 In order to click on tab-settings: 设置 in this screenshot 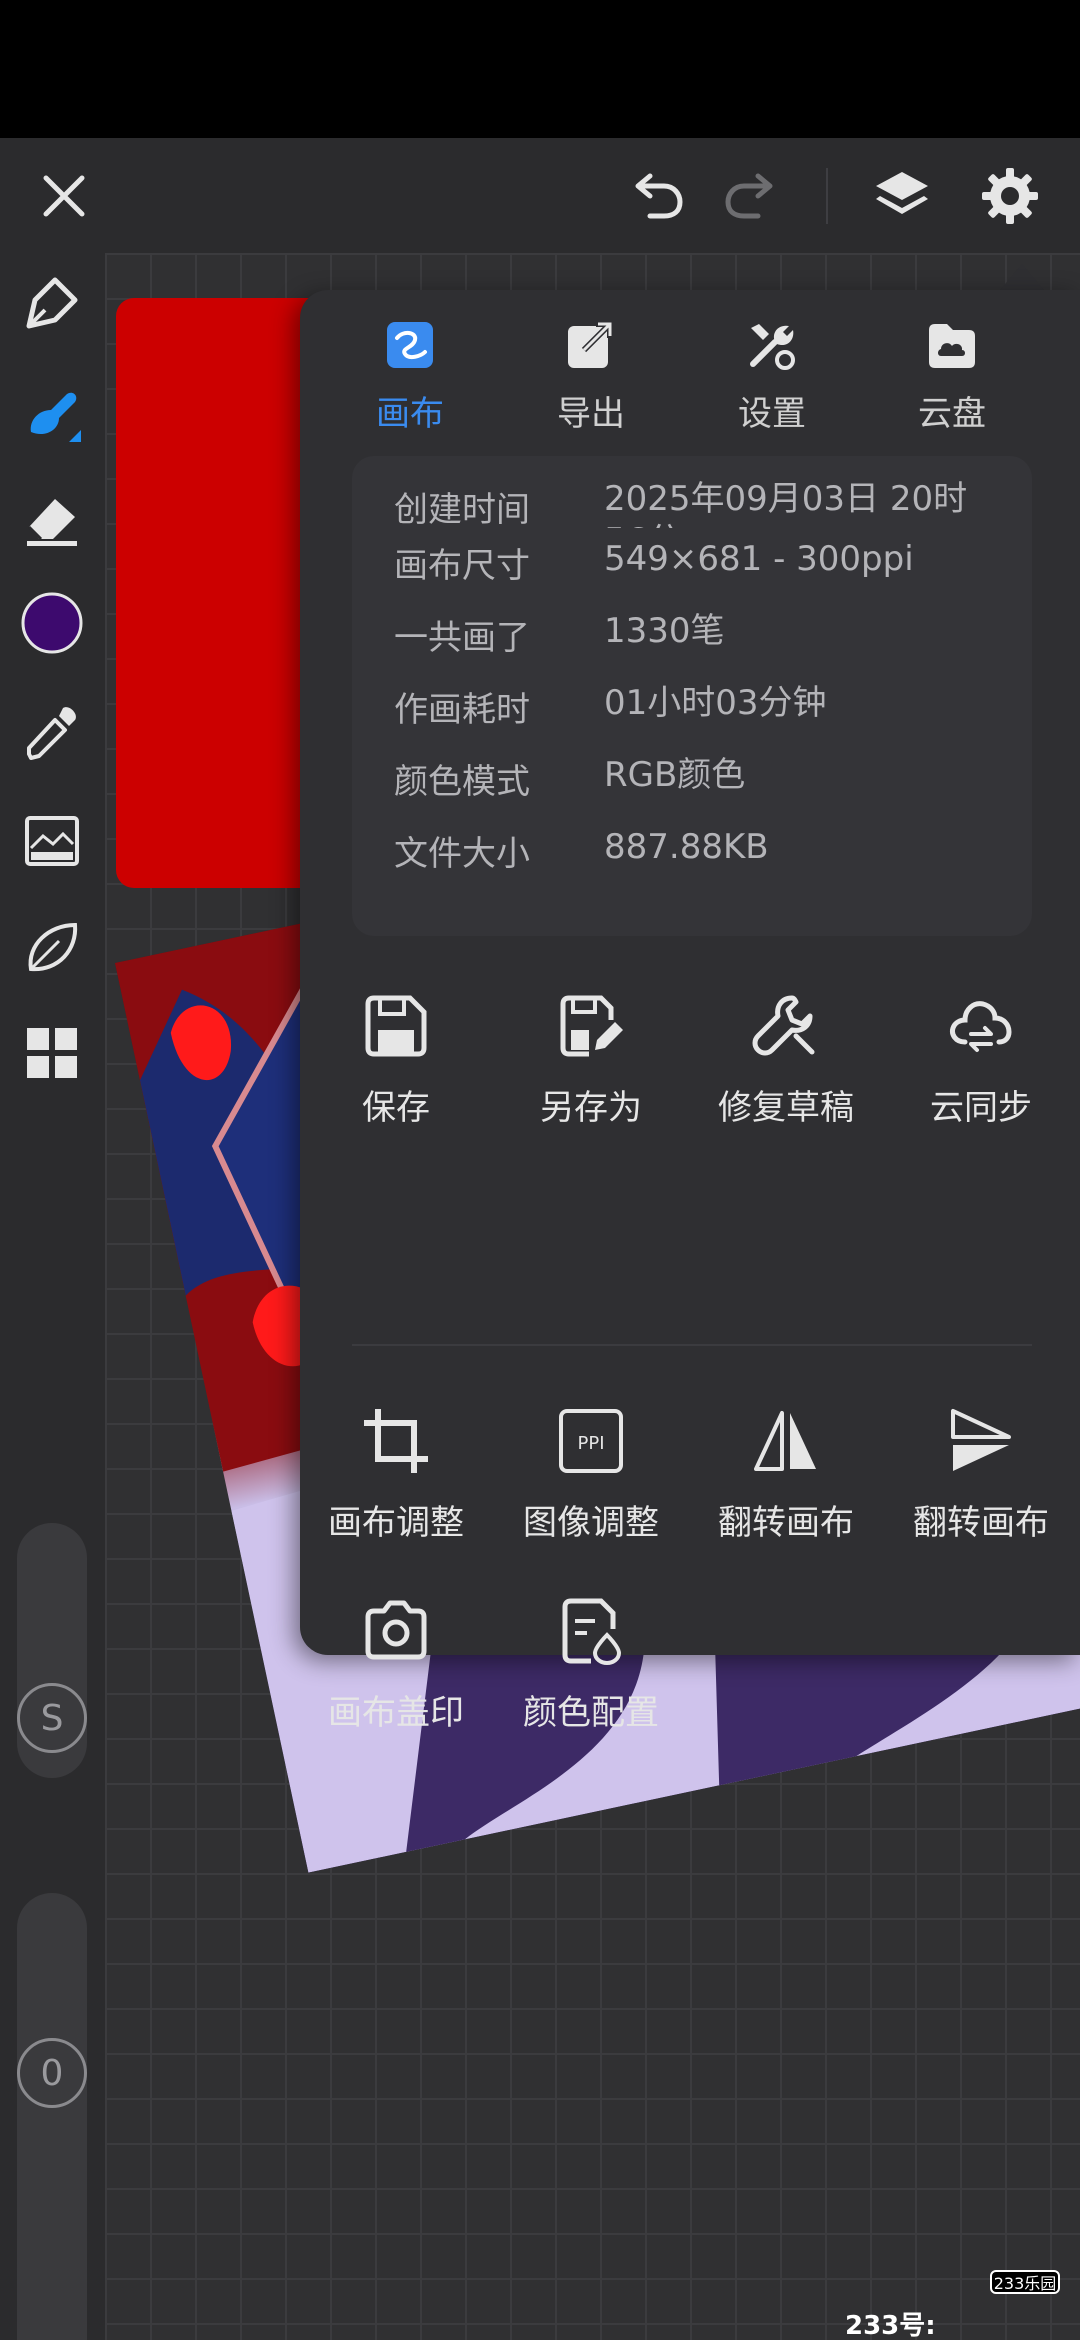, I will do `click(772, 378)`.